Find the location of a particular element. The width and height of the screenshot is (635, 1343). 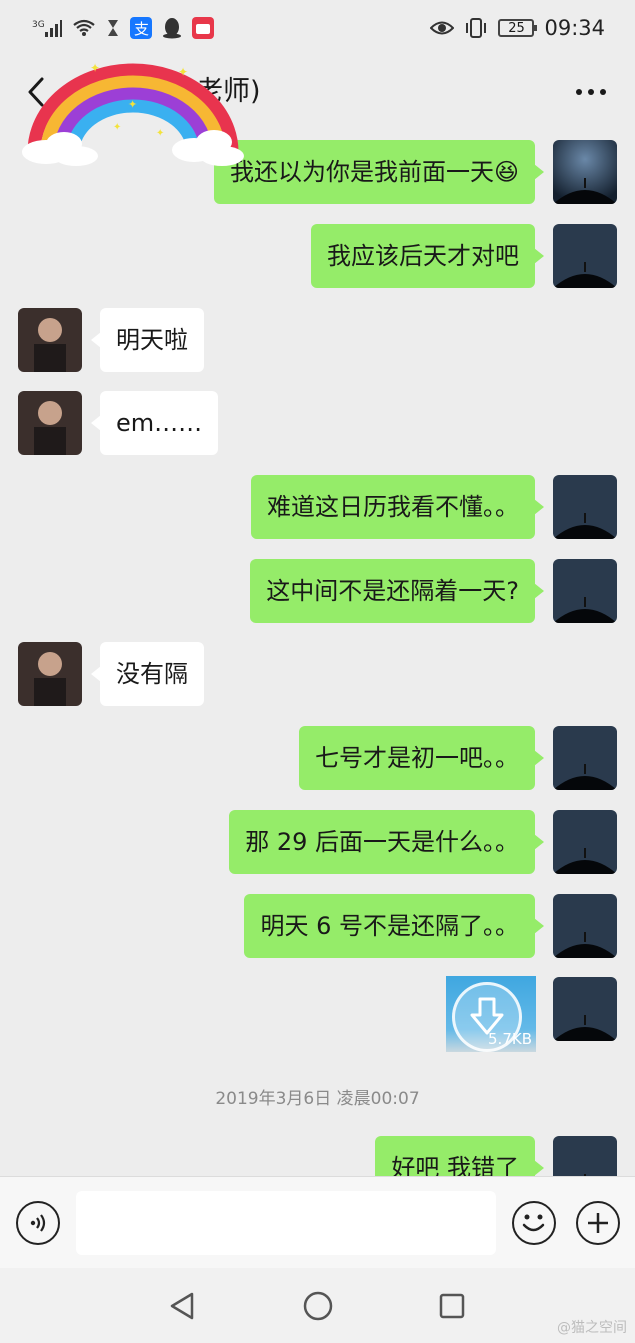

message-bubble-incoming: 没有隔 is located at coordinates (147, 674).